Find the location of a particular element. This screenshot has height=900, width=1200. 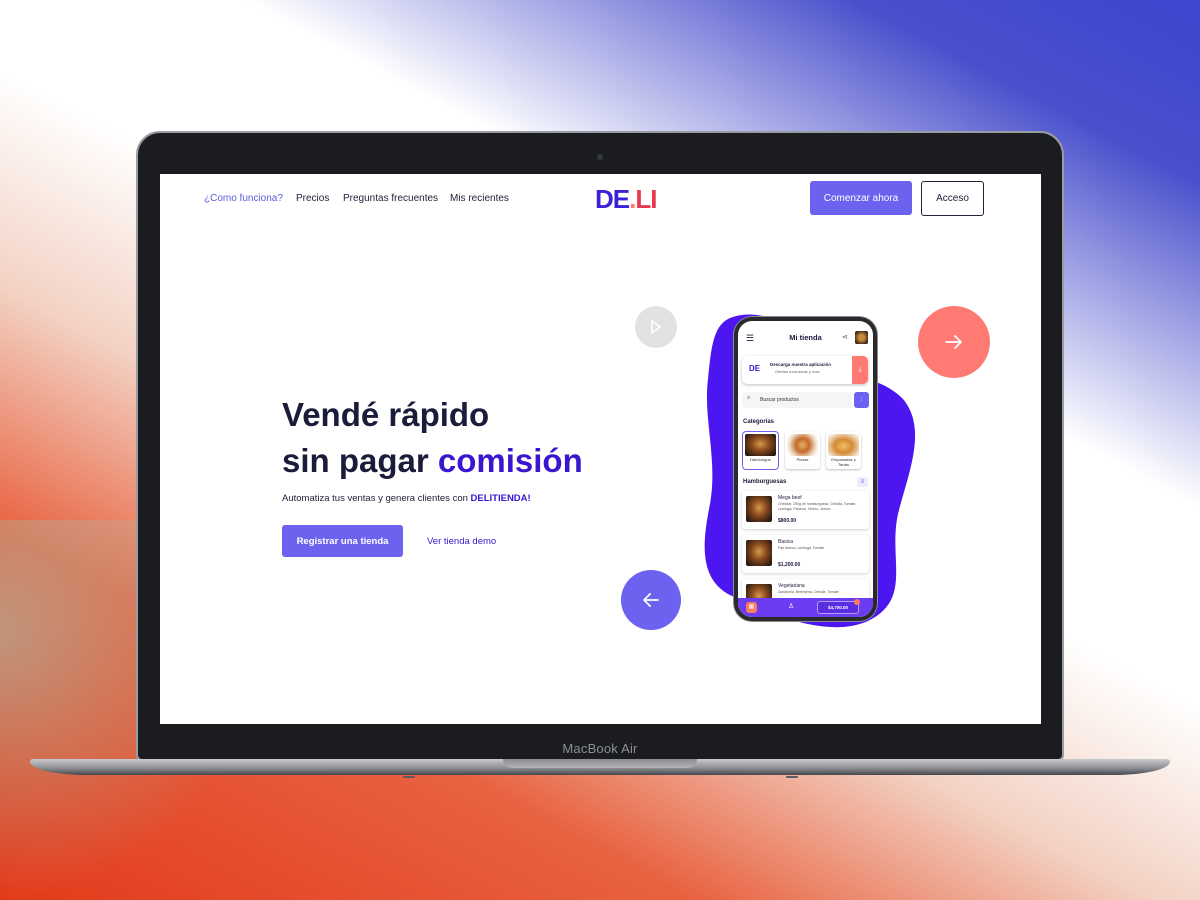

cart-badge is located at coordinates (857, 602).